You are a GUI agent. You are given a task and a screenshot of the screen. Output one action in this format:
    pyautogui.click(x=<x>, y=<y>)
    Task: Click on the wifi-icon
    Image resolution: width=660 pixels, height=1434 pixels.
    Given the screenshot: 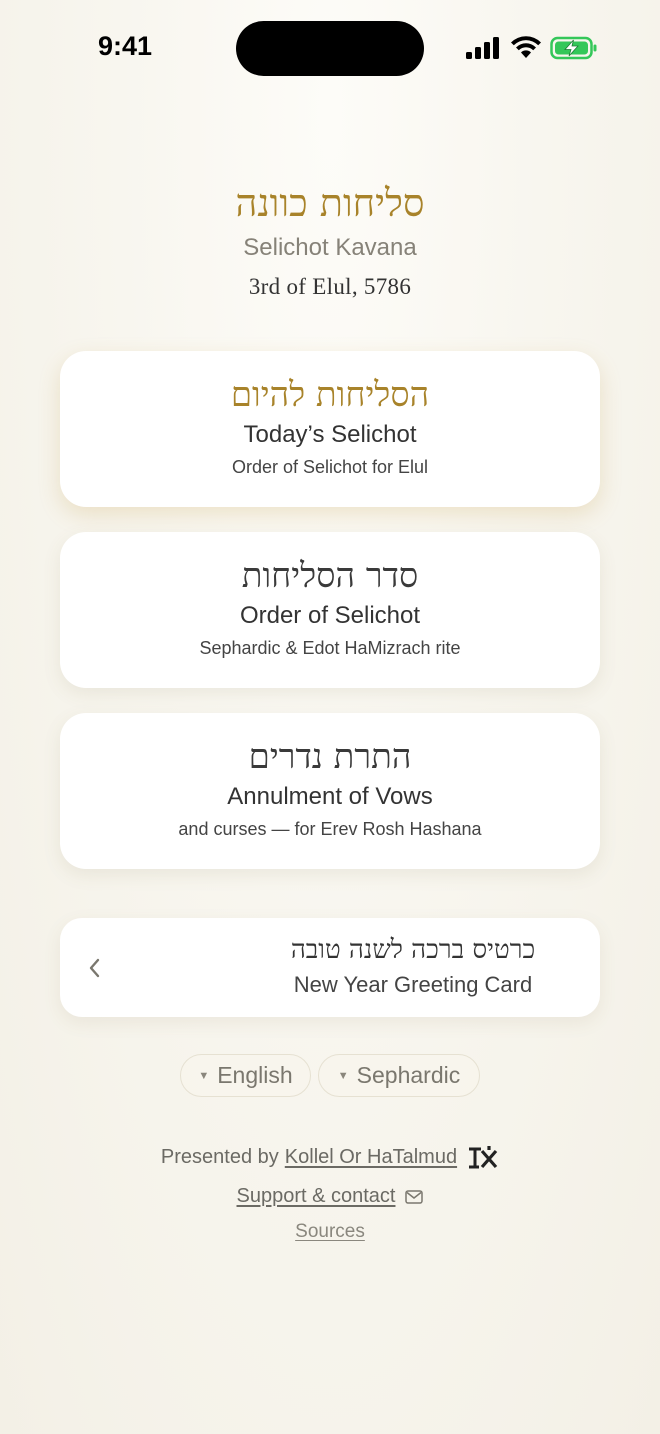 What is the action you would take?
    pyautogui.click(x=526, y=47)
    